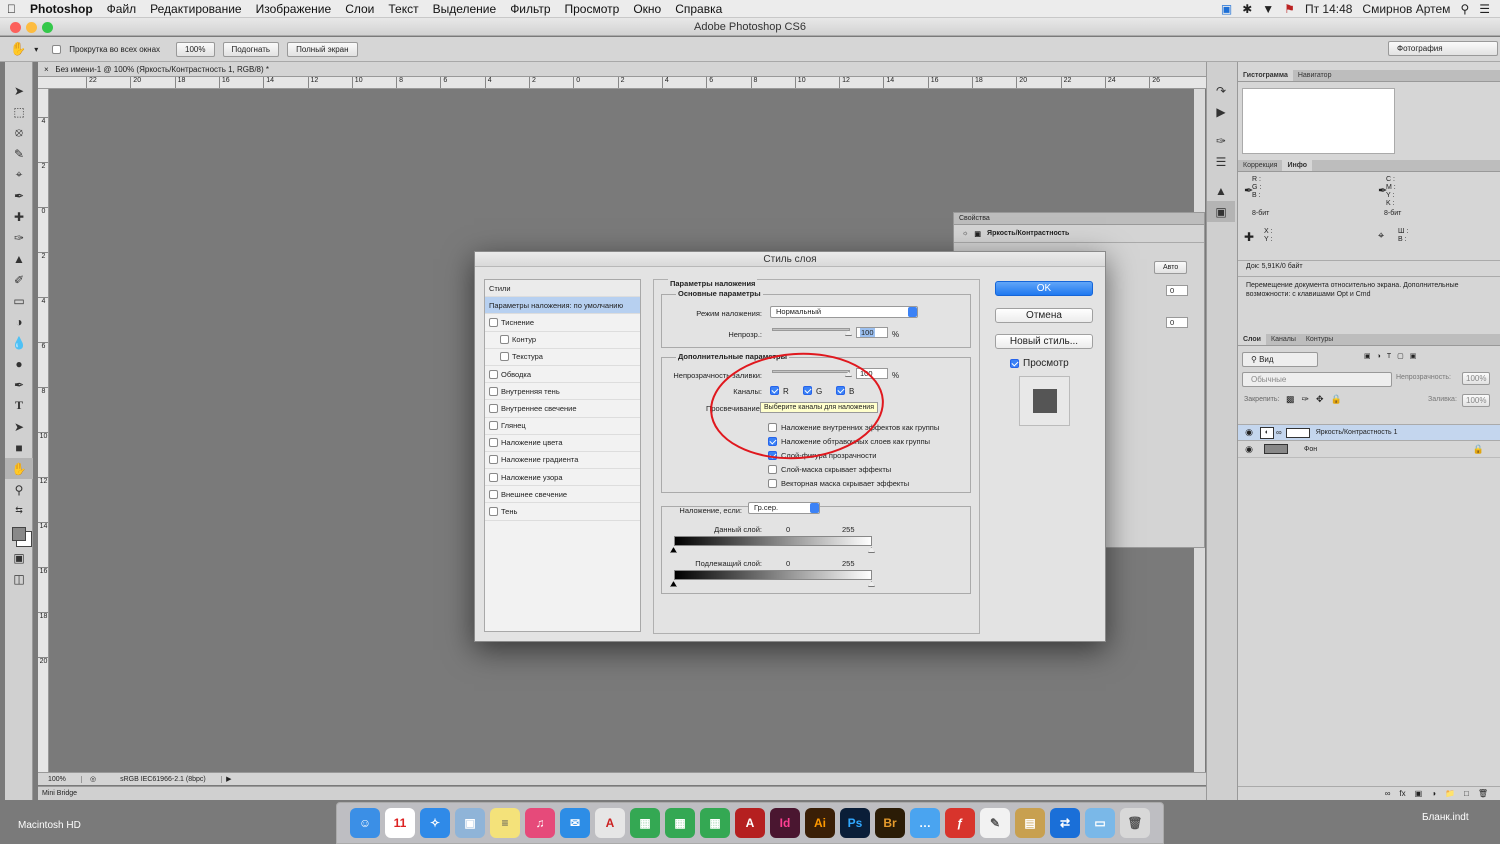 The width and height of the screenshot is (1500, 844). What do you see at coordinates (15, 27) in the screenshot?
I see `close-window-button` at bounding box center [15, 27].